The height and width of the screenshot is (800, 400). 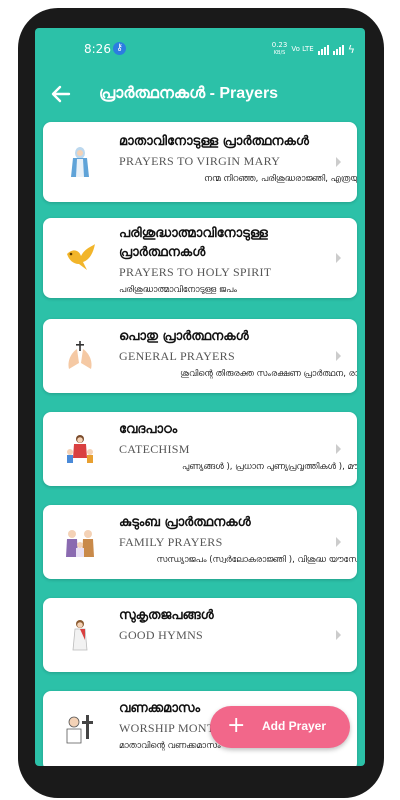 What do you see at coordinates (214, 141) in the screenshot?
I see `item-title-ml: മാതാവിനോടുള്ള പ്രാർത്ഥനകൾ` at bounding box center [214, 141].